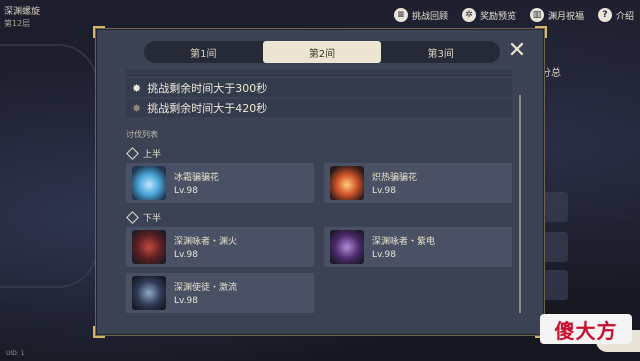  What do you see at coordinates (395, 178) in the screenshot?
I see `enemy-name: 炽热骗骗花` at bounding box center [395, 178].